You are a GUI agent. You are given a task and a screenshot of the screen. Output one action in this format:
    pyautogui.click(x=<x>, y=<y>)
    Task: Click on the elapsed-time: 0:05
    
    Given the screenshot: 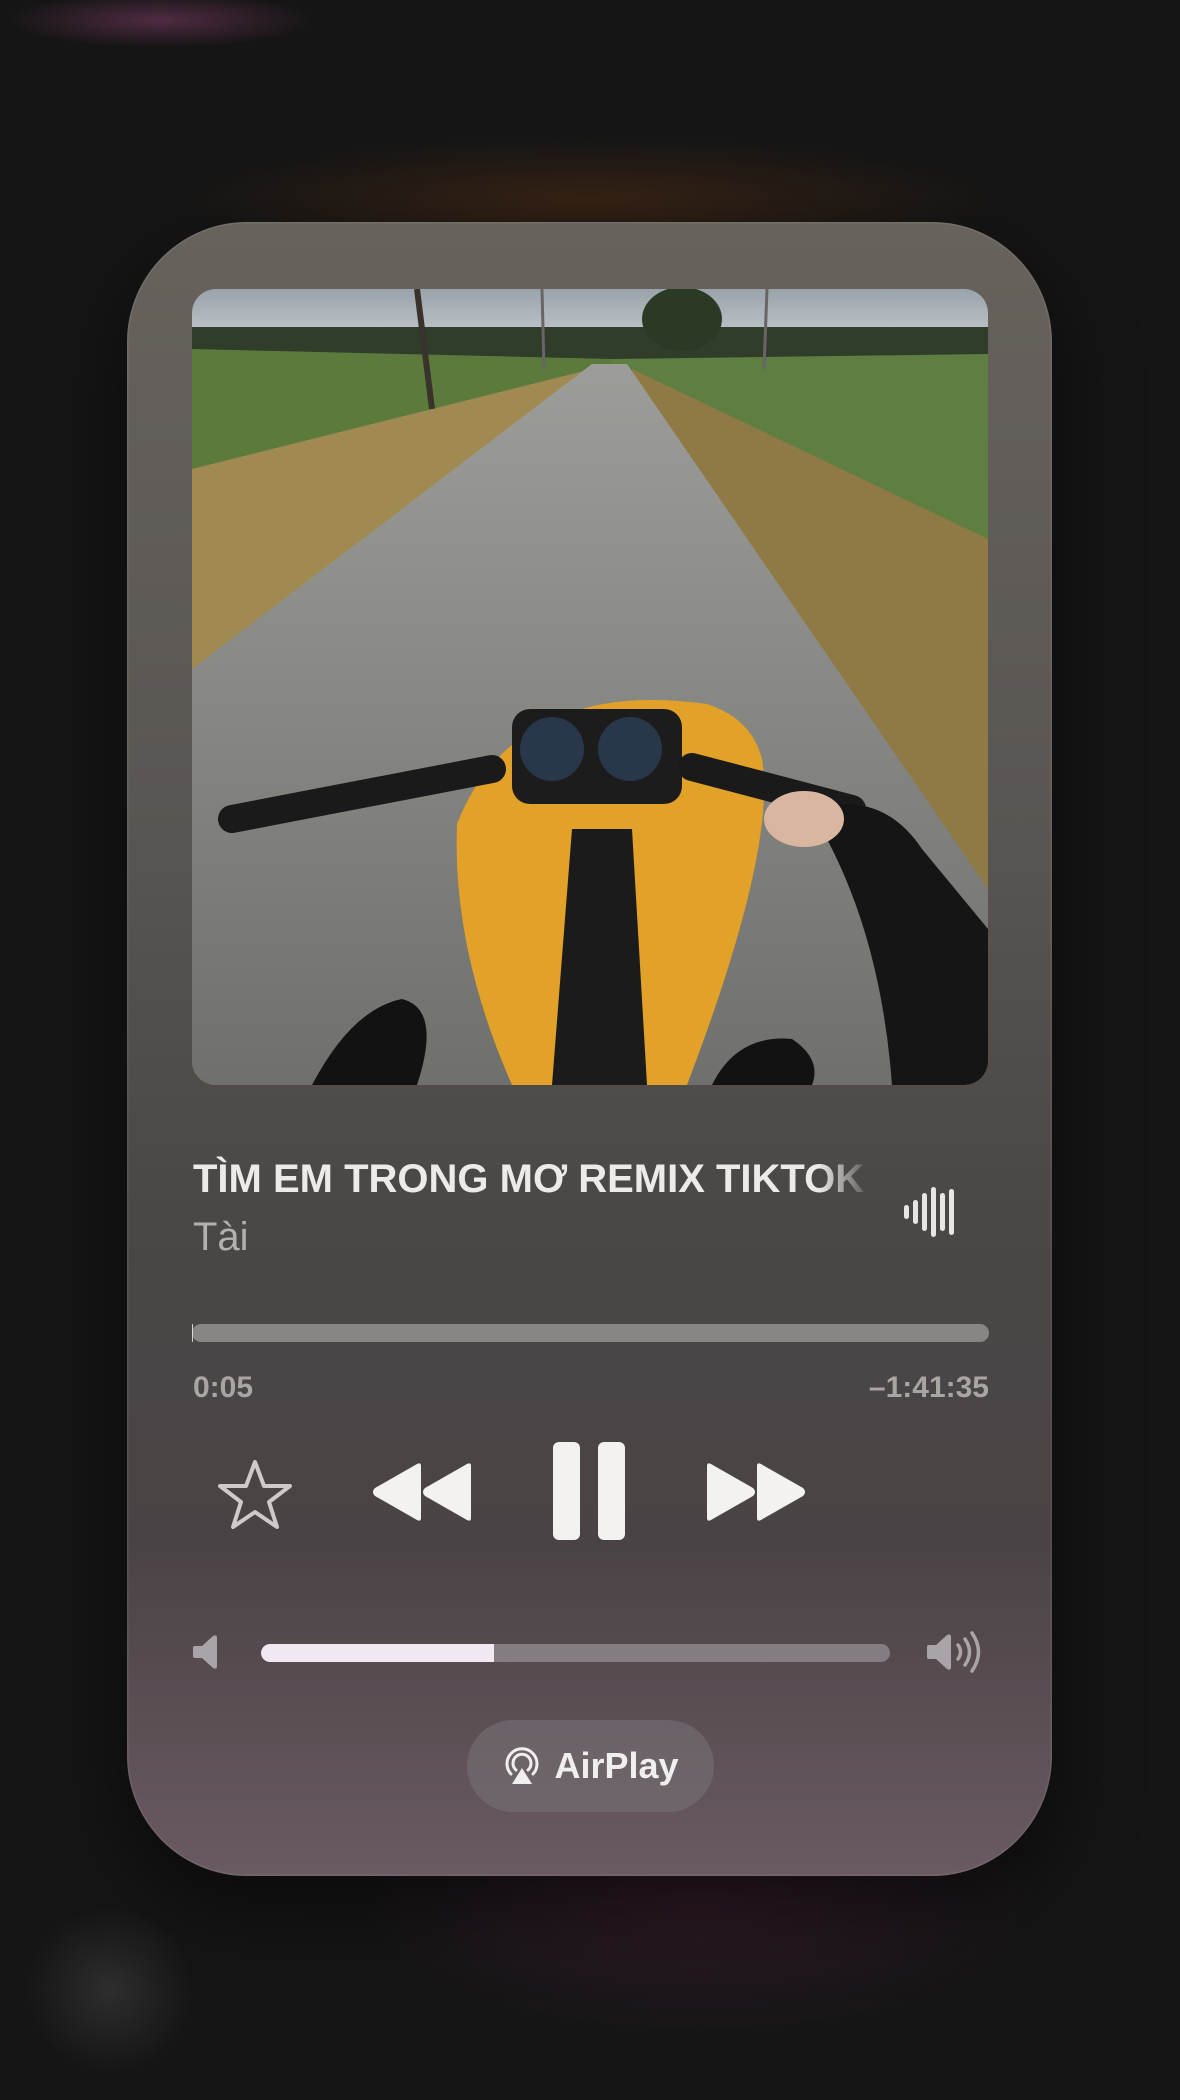 What is the action you would take?
    pyautogui.click(x=223, y=1387)
    